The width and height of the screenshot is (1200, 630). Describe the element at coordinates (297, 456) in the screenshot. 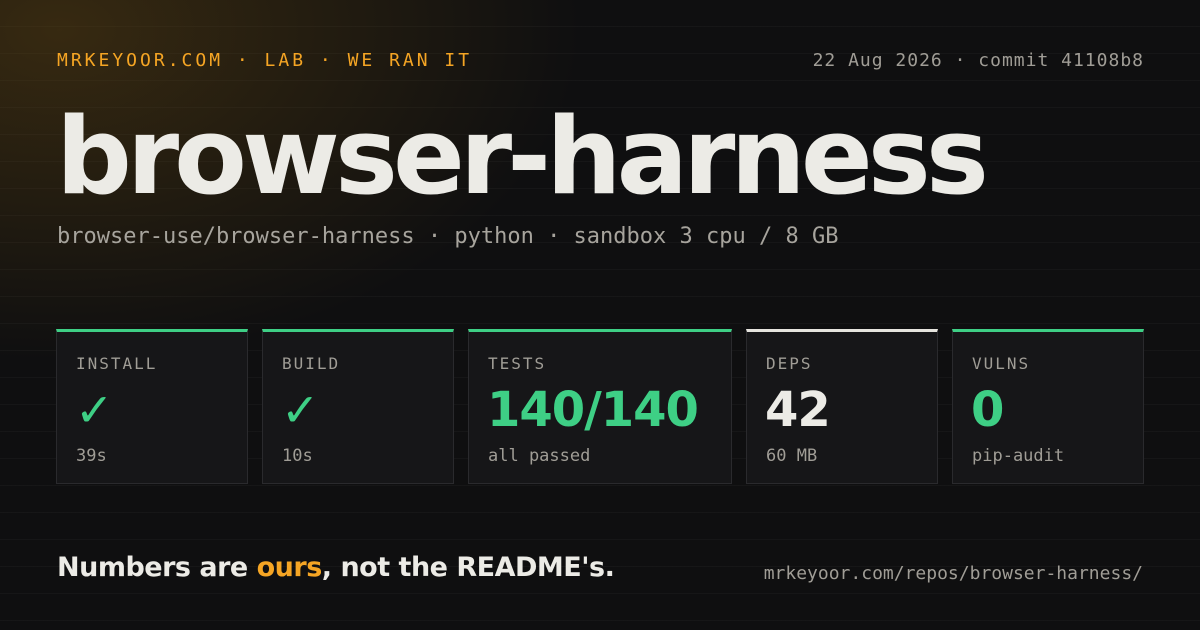

I see `stat-sub: 10s` at that location.